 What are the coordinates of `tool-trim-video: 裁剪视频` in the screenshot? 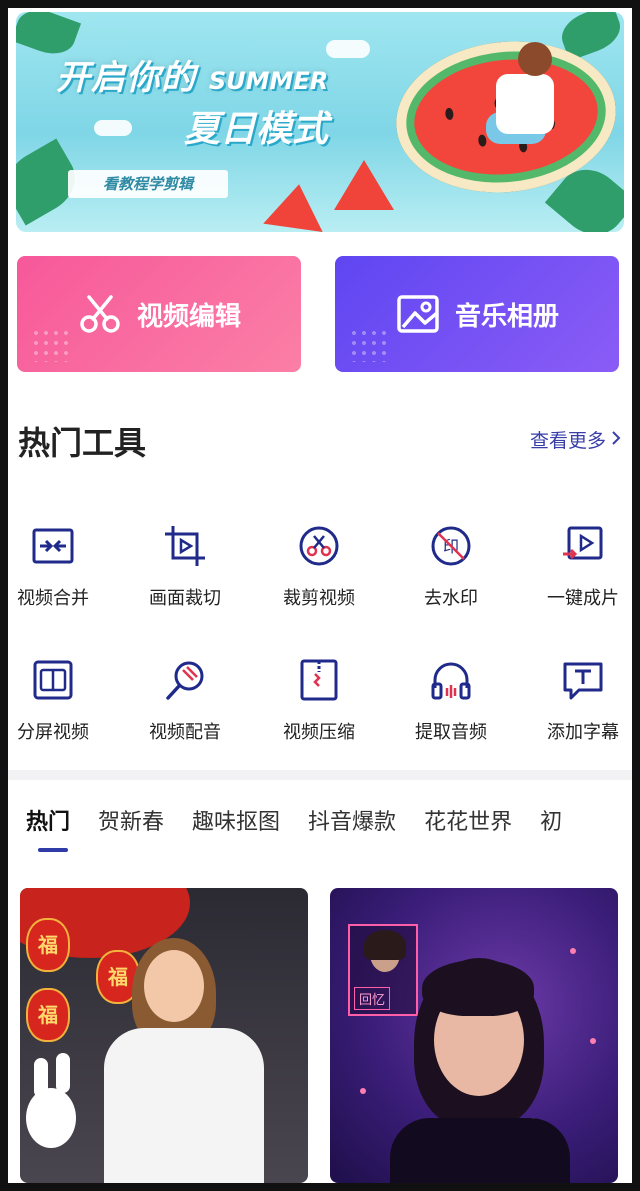 It's located at (319, 574).